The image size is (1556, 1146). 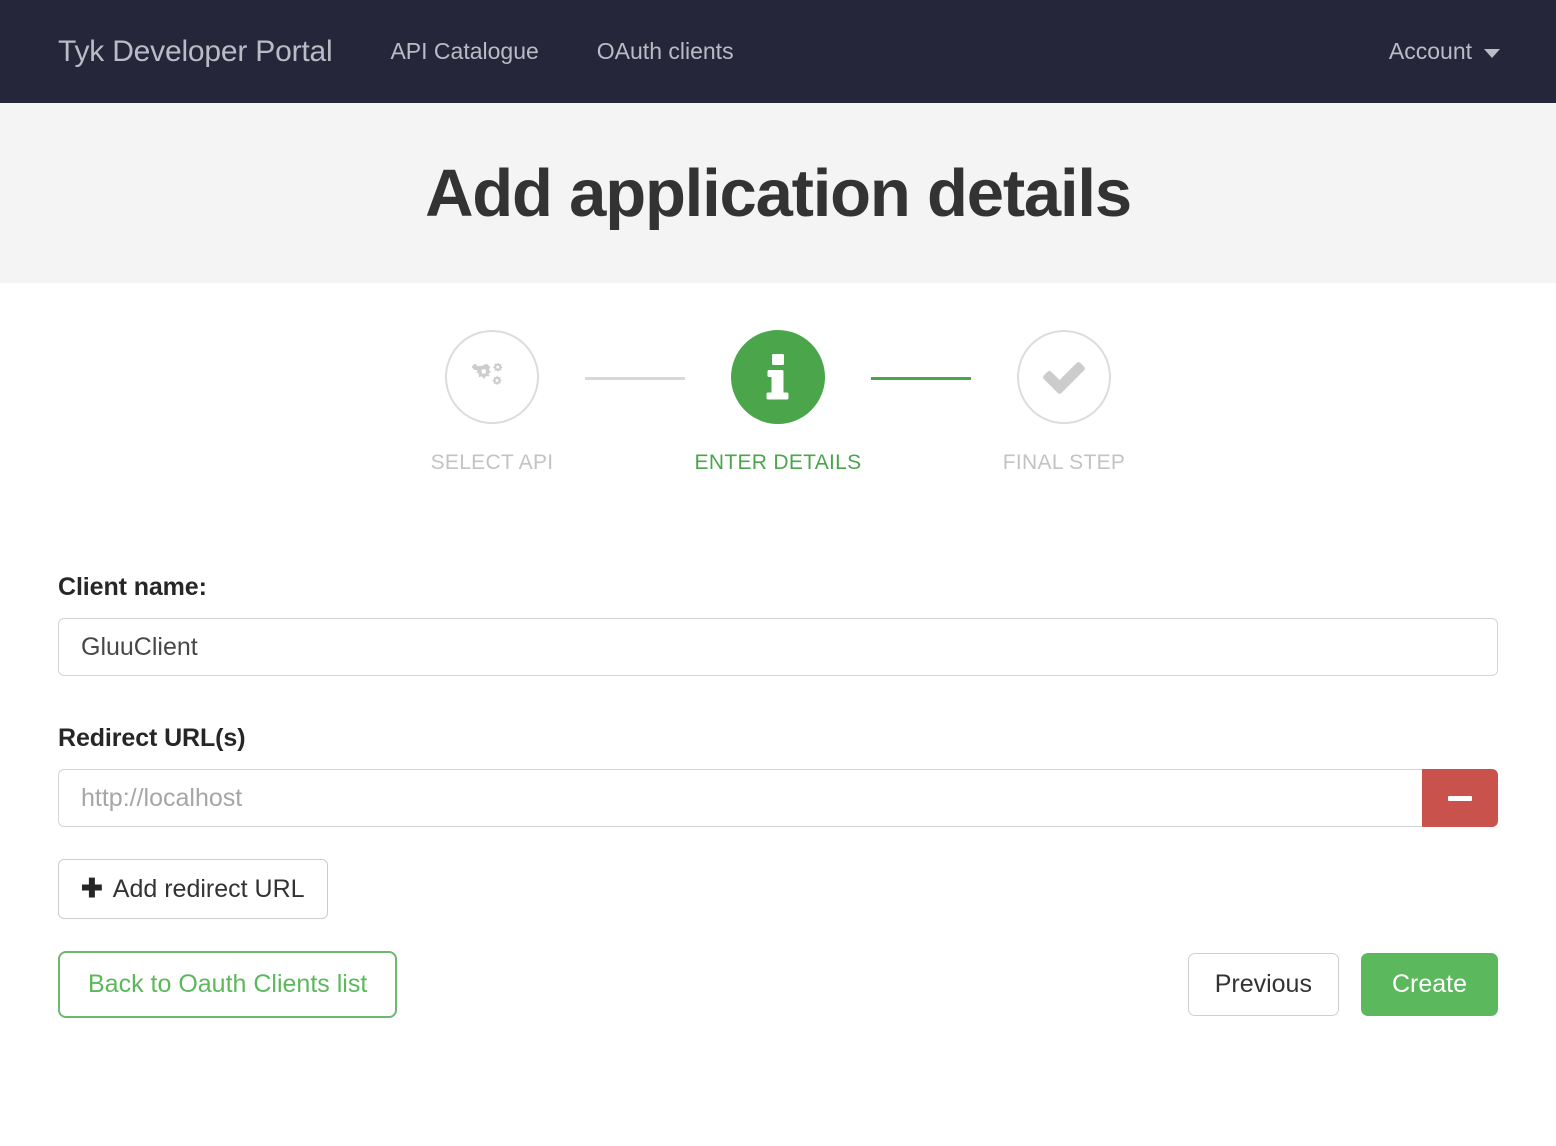 I want to click on info-icon, so click(x=777, y=377).